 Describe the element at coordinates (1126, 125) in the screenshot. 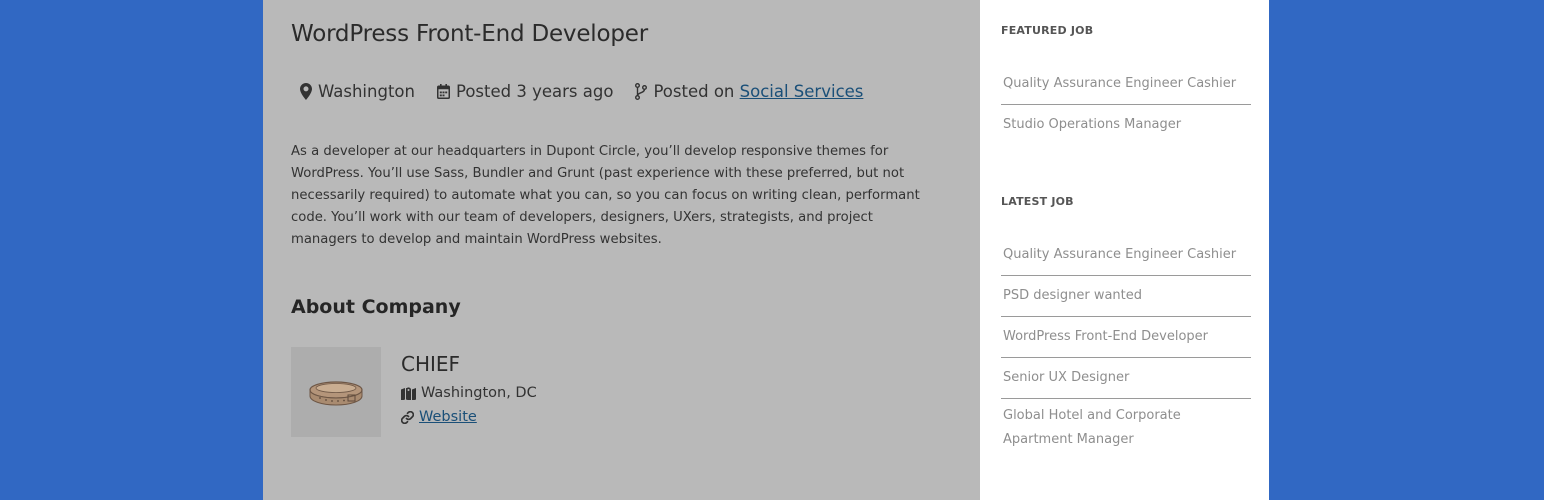

I see `featured-job-item: Studio Operations Manager` at that location.